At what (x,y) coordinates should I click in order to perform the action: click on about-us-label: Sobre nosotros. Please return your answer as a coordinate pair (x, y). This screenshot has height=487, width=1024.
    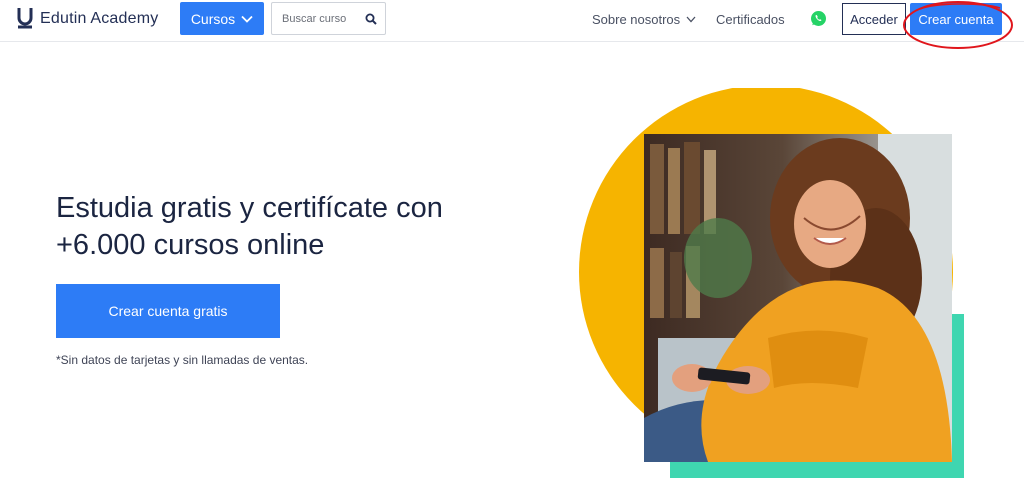
    Looking at the image, I should click on (636, 19).